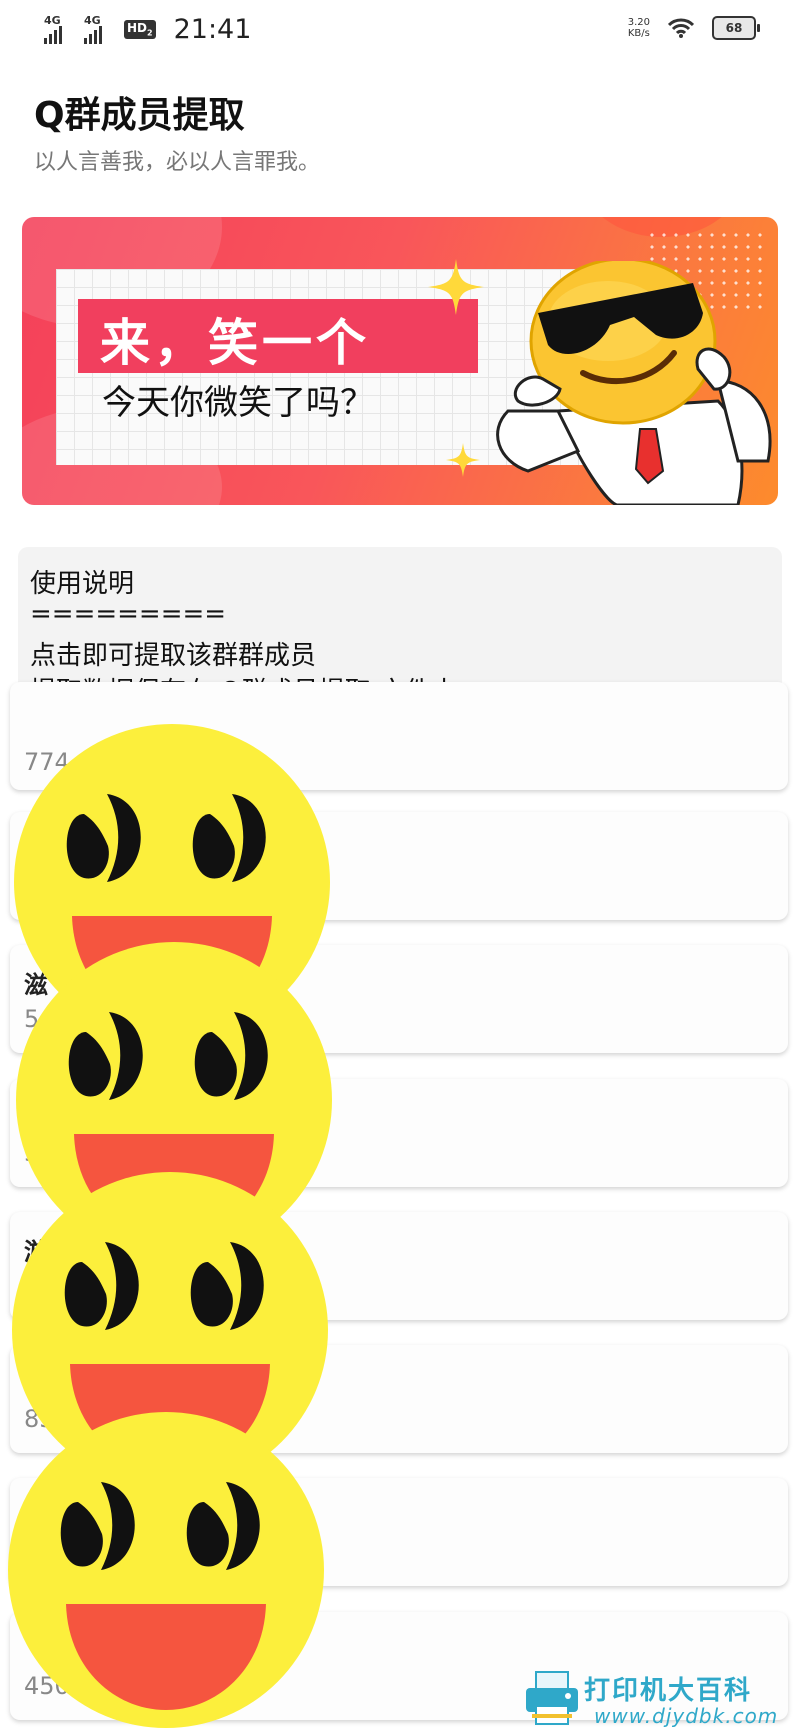  What do you see at coordinates (173, 656) in the screenshot?
I see `instructions-line: 点击即可提取该群群成员` at bounding box center [173, 656].